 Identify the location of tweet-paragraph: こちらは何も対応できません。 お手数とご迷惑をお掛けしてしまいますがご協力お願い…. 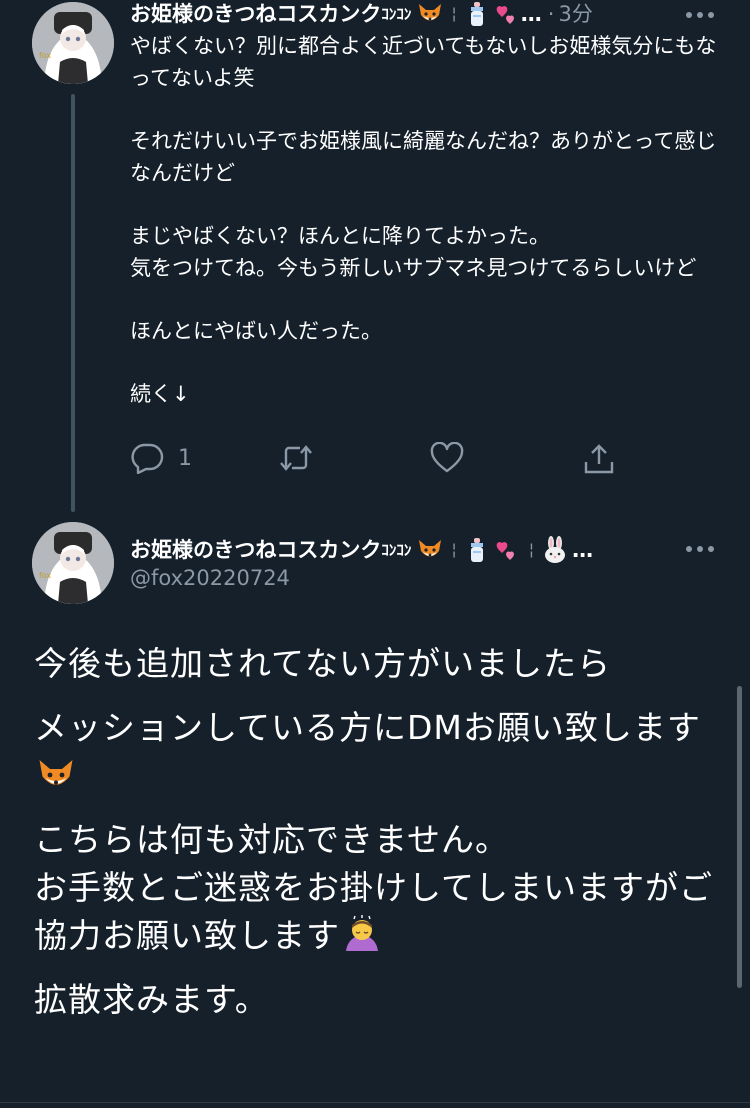
(379, 888).